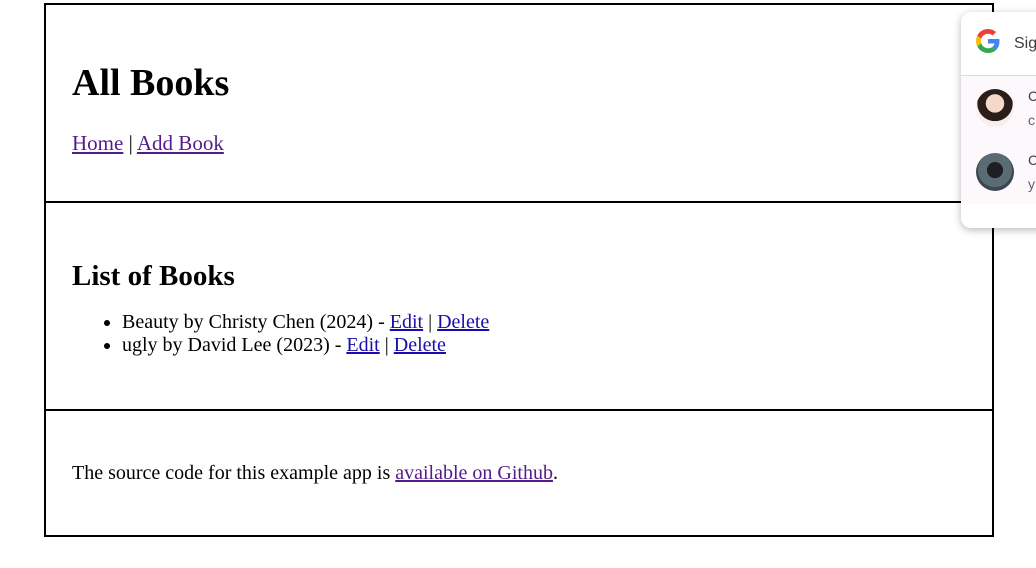 The width and height of the screenshot is (1036, 568). I want to click on google-signin-popup: Sig C c C y, so click(998, 120).